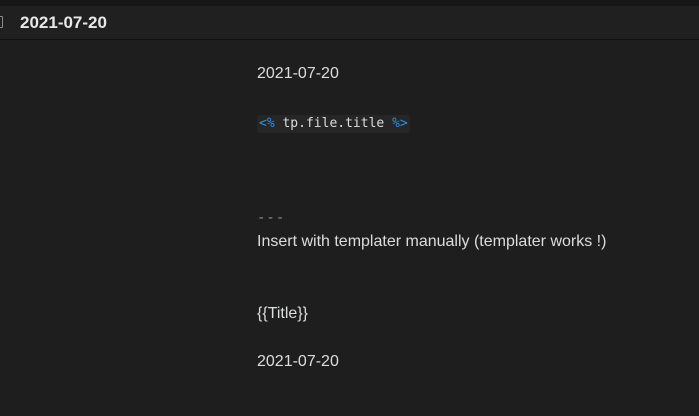 This screenshot has width=699, height=416. What do you see at coordinates (271, 218) in the screenshot?
I see `horizontal-rule-marker: ---` at bounding box center [271, 218].